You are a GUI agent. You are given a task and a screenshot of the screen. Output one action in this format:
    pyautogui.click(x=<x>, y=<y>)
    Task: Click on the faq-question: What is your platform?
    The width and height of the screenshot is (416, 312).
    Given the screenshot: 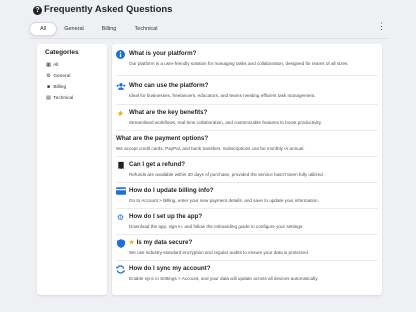 What is the action you would take?
    pyautogui.click(x=163, y=53)
    